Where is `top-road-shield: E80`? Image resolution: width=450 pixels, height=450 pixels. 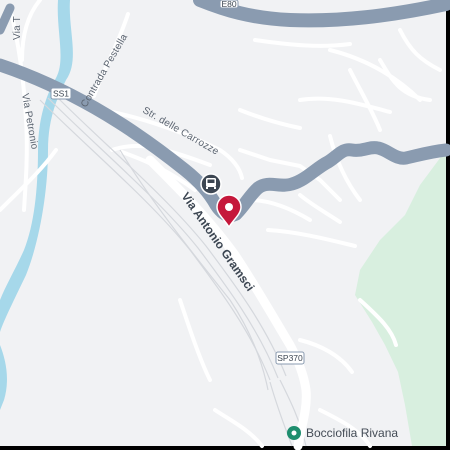
top-road-shield: E80 is located at coordinates (229, 4).